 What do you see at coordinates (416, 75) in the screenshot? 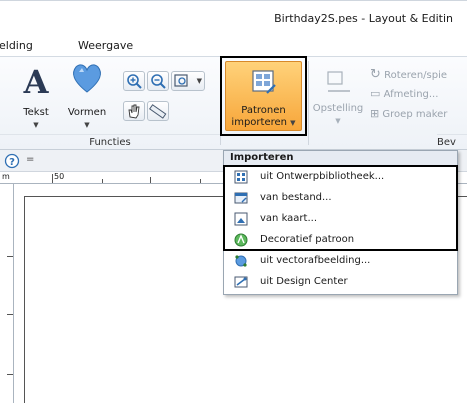
I see `rotate-label: Roteren/spie` at bounding box center [416, 75].